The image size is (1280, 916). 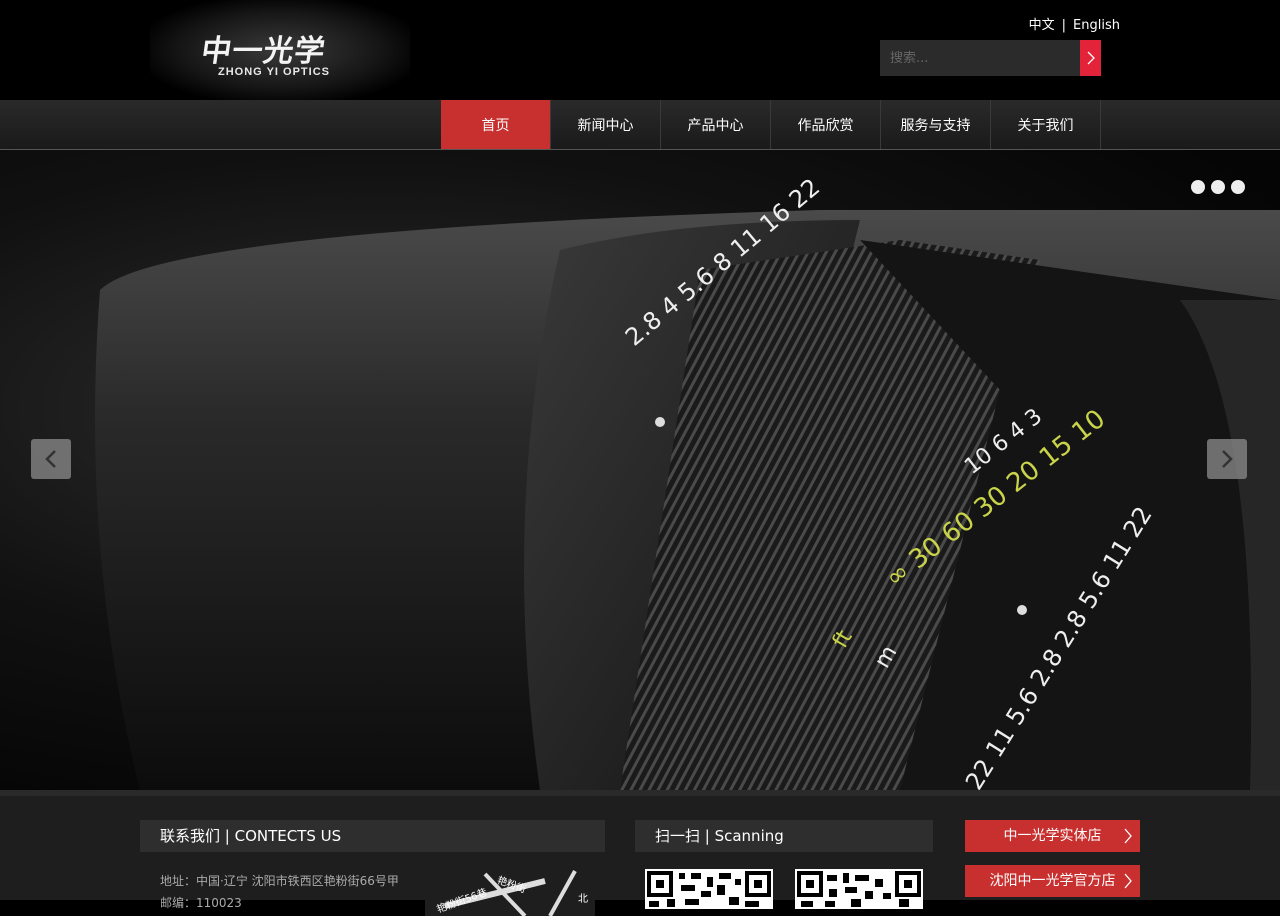 I want to click on address-text: 地址：中国·辽宁 沈阳市铁西区艳粉街66号甲, so click(x=279, y=881).